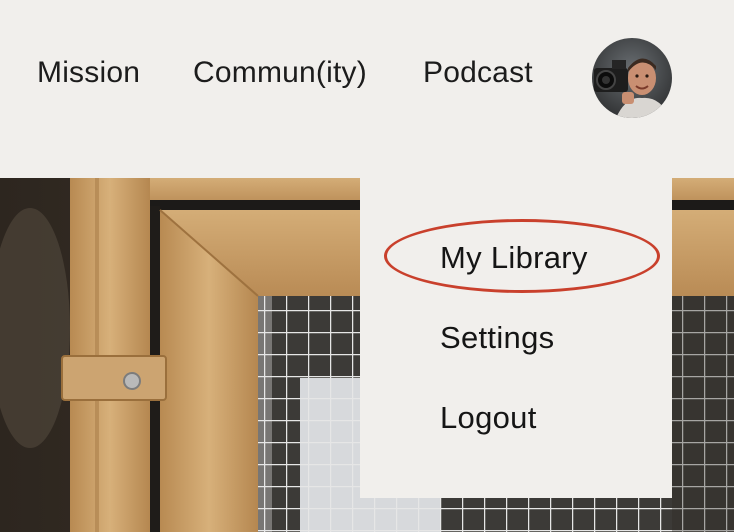 The height and width of the screenshot is (532, 734). What do you see at coordinates (88, 73) in the screenshot?
I see `nav-link-mission: Mission` at bounding box center [88, 73].